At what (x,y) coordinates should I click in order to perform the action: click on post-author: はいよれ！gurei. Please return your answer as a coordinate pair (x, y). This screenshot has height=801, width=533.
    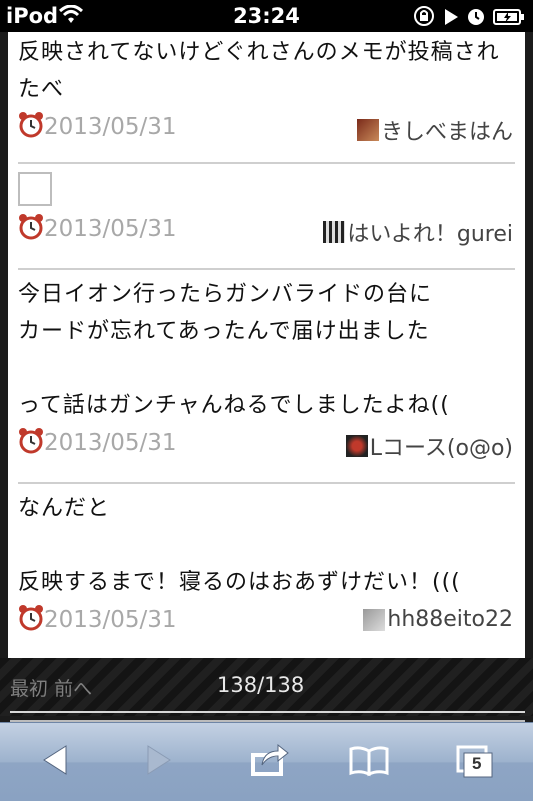
    Looking at the image, I should click on (418, 232).